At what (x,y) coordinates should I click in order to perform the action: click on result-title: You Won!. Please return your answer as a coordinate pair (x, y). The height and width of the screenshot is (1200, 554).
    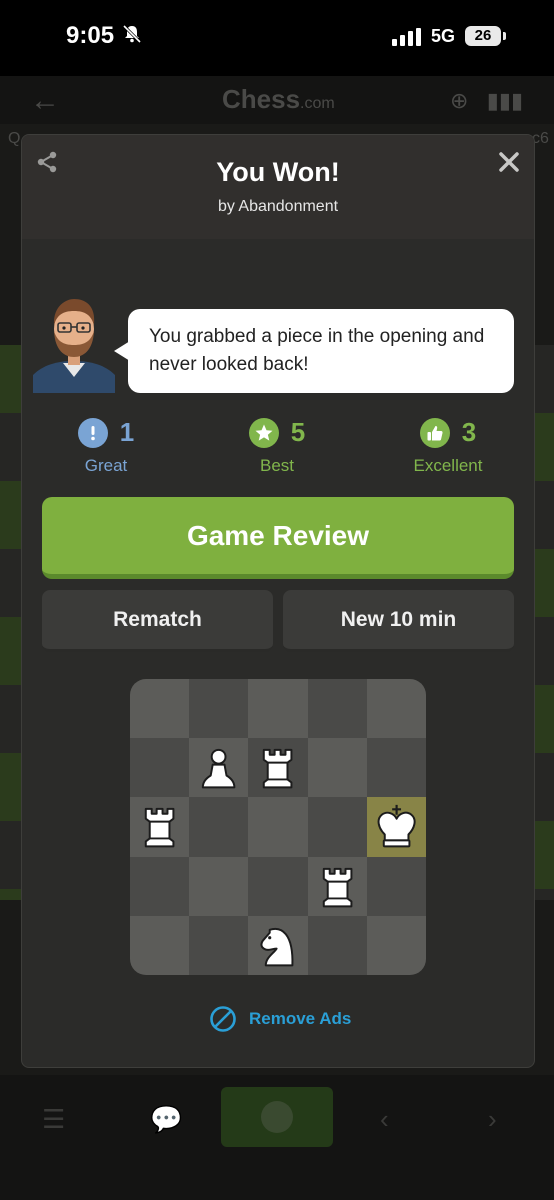
    Looking at the image, I should click on (278, 172).